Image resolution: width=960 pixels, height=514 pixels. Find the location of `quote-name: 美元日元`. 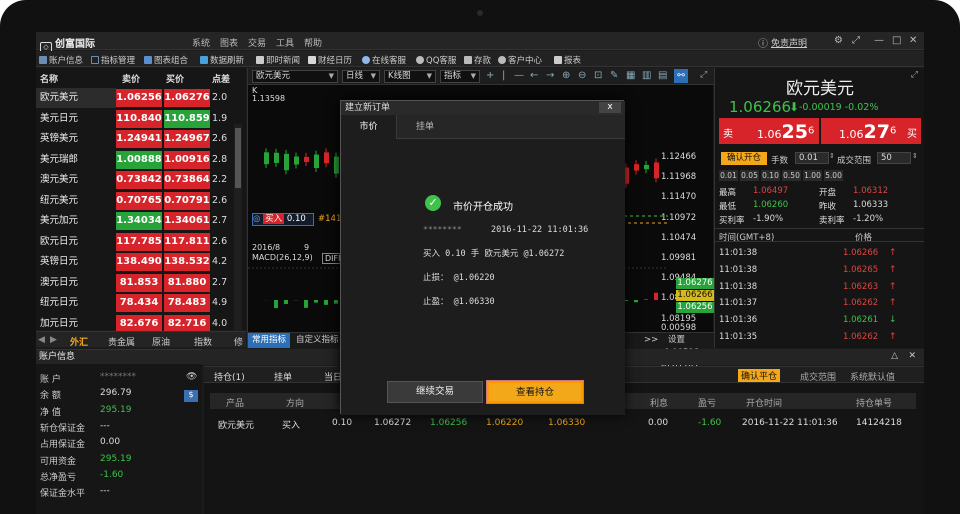

quote-name: 美元日元 is located at coordinates (76, 119).